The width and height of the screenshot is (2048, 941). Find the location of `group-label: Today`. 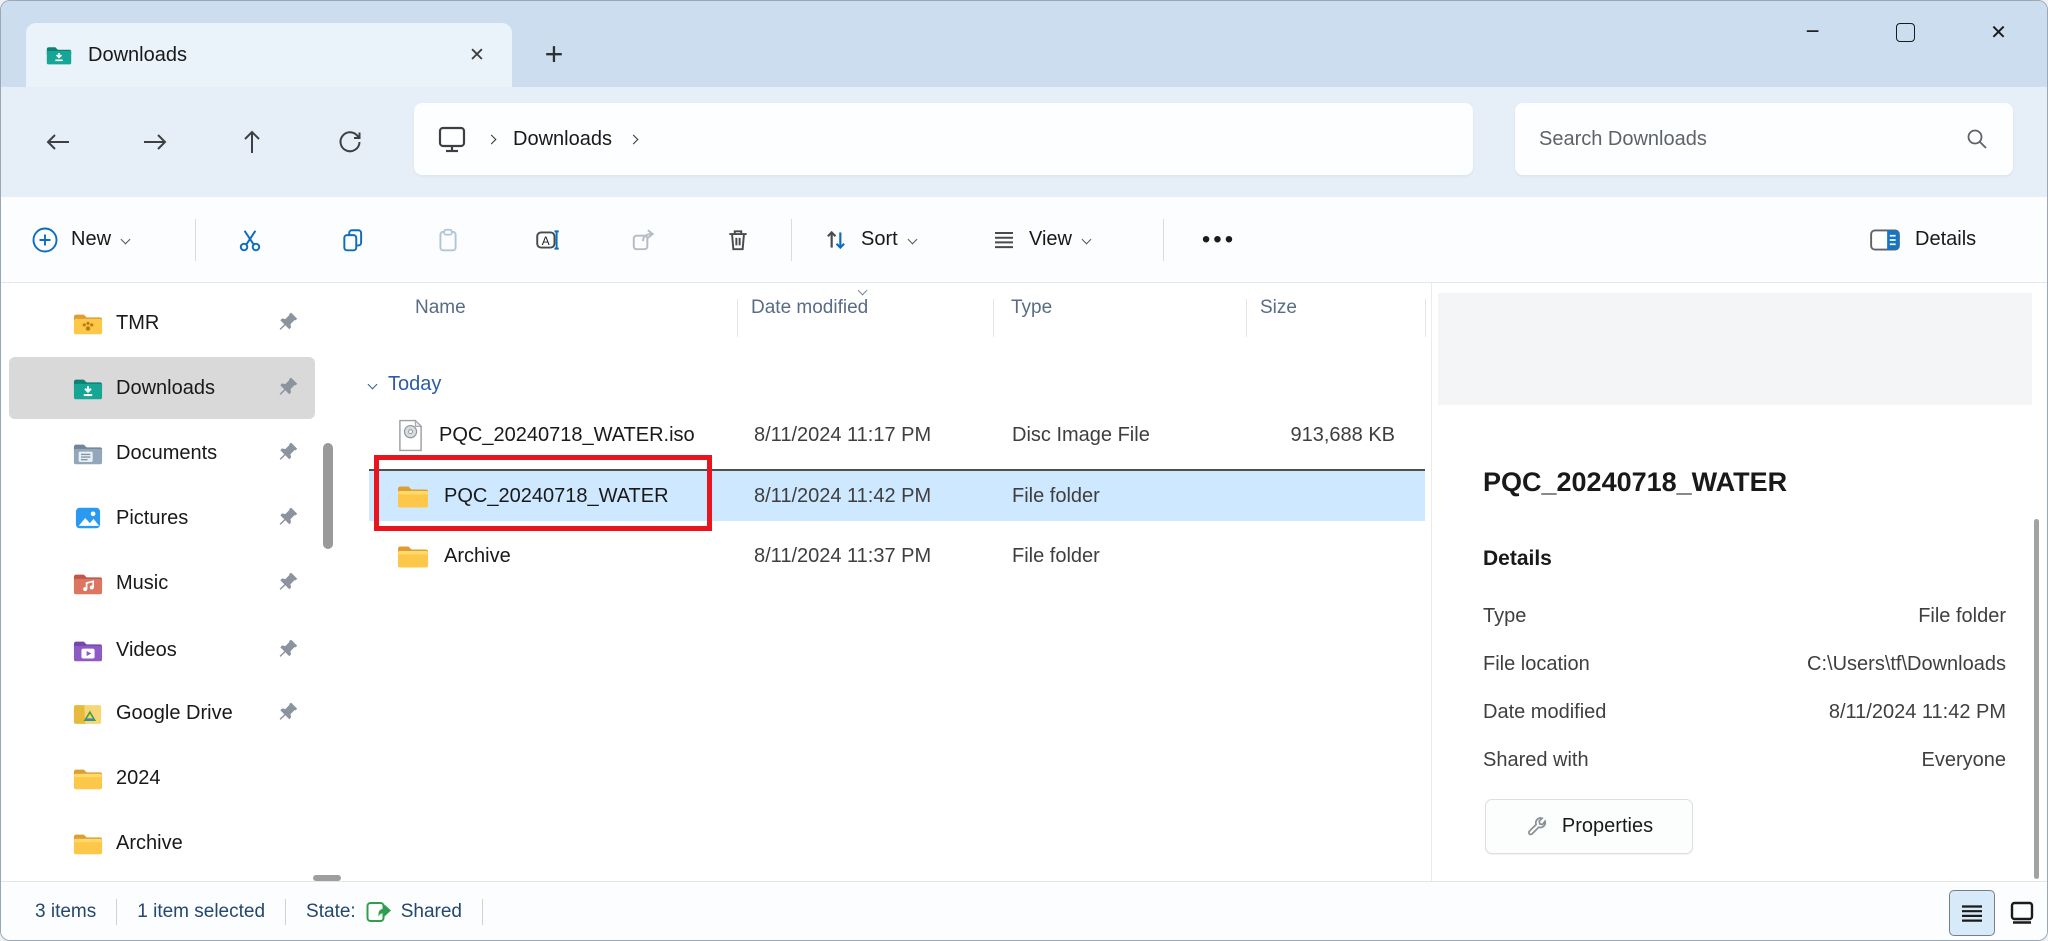

group-label: Today is located at coordinates (415, 383).